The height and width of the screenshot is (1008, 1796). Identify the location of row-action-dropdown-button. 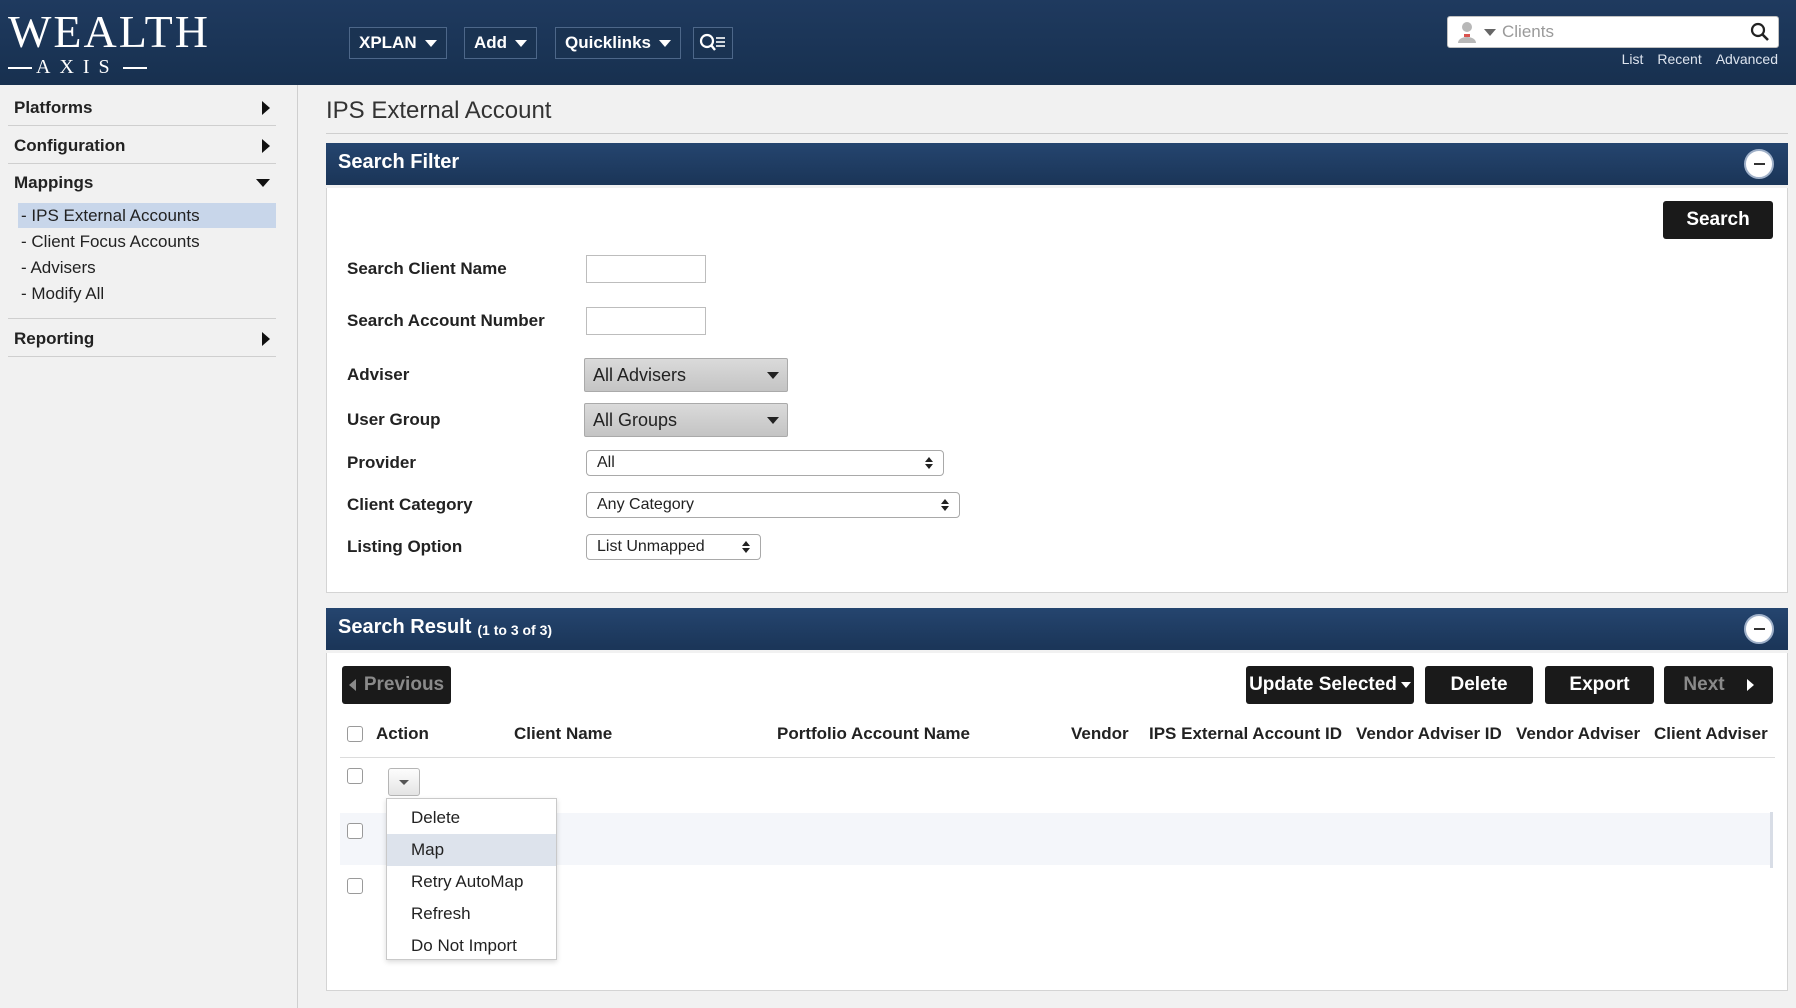
(404, 782).